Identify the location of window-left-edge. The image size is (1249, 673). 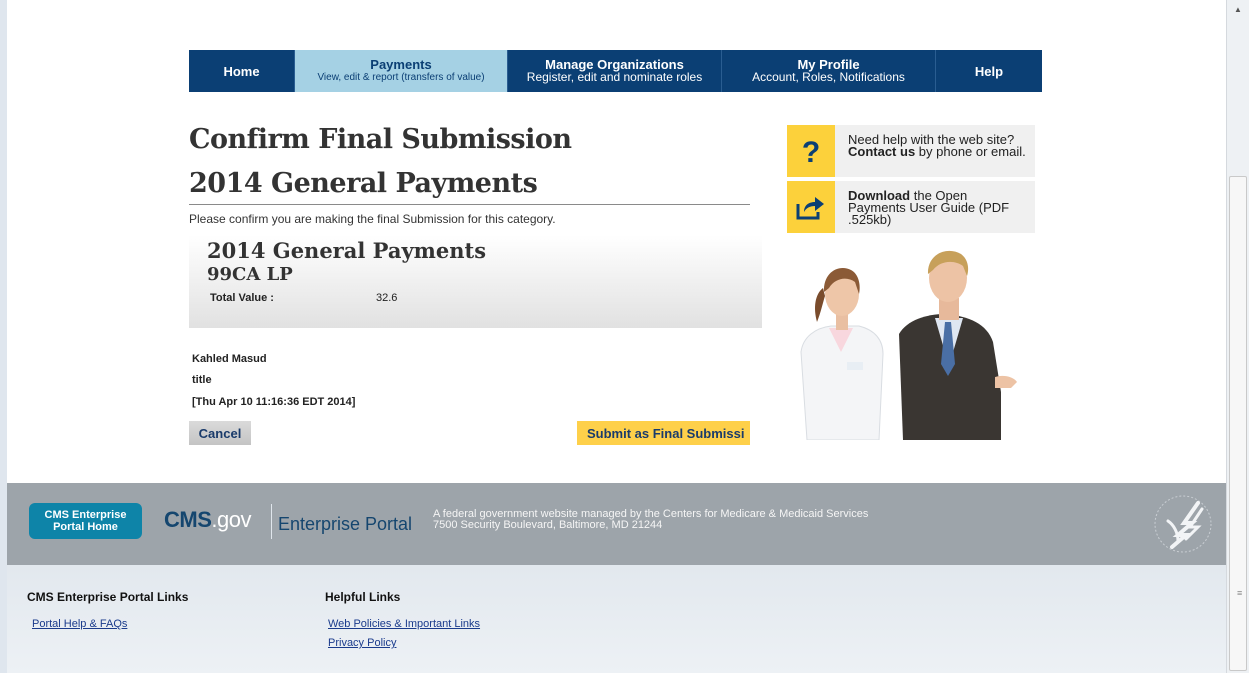
(3, 336).